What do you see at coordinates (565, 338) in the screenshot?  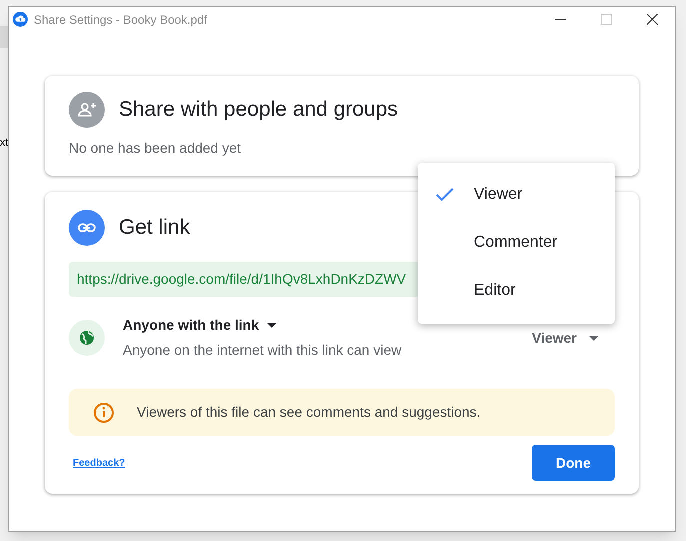 I see `role-dropdown: Viewer` at bounding box center [565, 338].